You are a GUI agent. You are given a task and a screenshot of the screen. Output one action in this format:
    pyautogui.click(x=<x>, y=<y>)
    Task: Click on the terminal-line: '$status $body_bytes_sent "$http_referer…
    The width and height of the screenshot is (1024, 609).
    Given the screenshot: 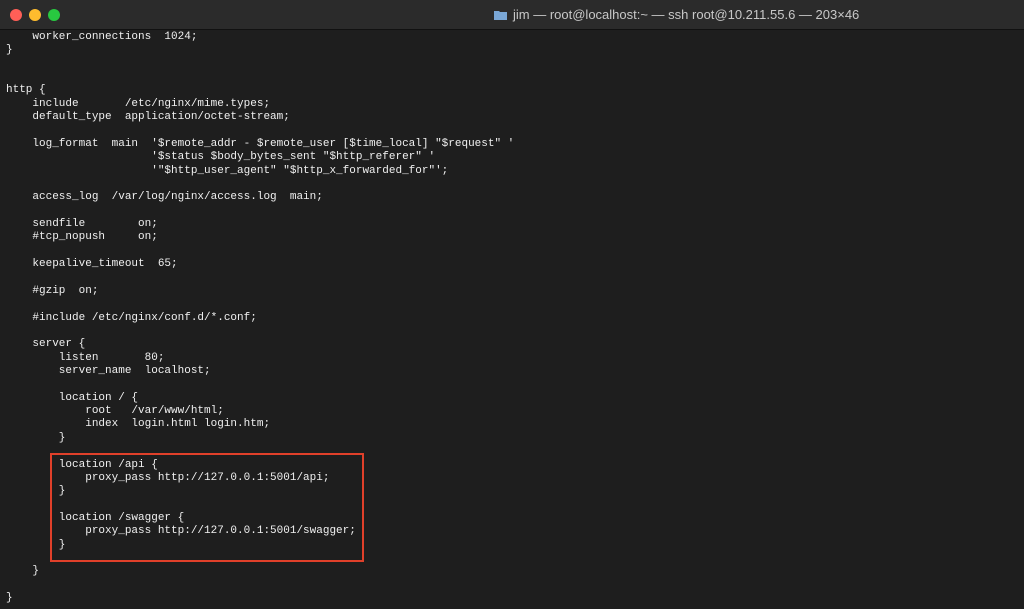 What is the action you would take?
    pyautogui.click(x=221, y=157)
    